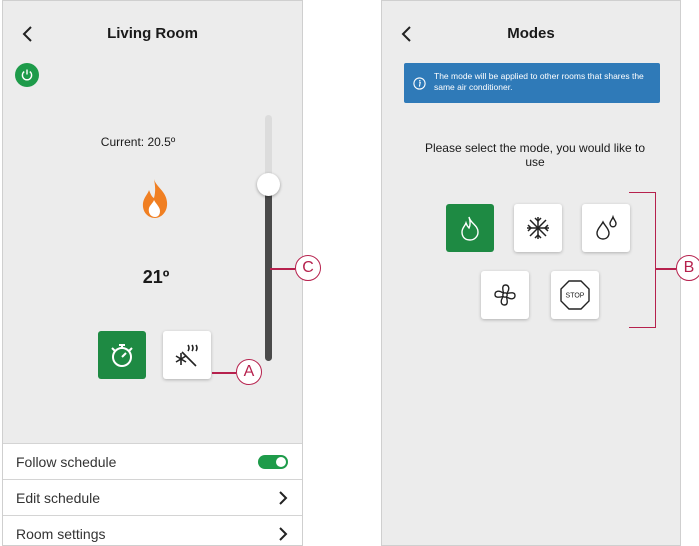 The image size is (699, 546). I want to click on info-icon, so click(419, 83).